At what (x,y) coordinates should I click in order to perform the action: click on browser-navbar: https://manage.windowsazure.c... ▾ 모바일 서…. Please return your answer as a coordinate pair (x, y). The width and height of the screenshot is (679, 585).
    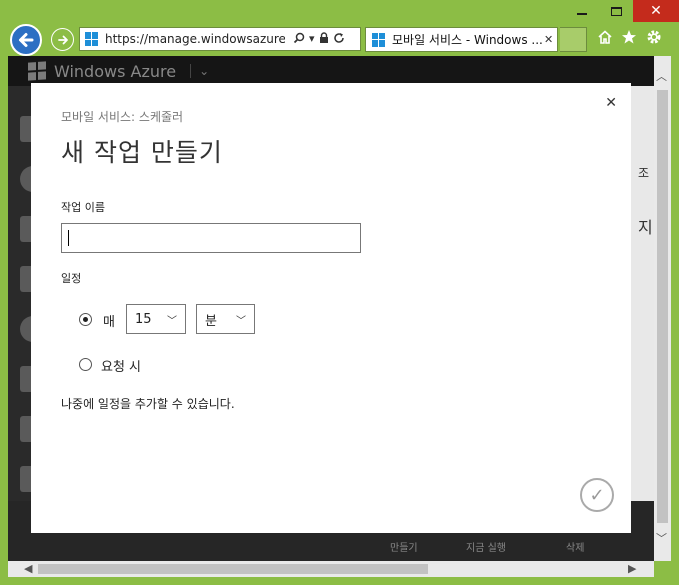
    Looking at the image, I should click on (339, 39).